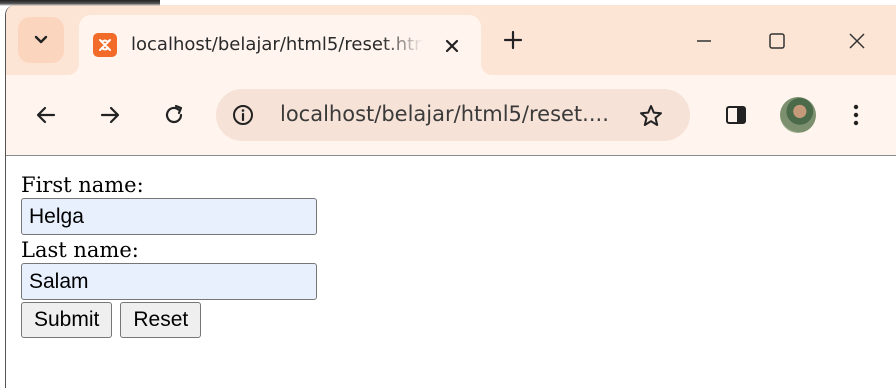 This screenshot has width=896, height=388. I want to click on window-shadow, so click(80, 3).